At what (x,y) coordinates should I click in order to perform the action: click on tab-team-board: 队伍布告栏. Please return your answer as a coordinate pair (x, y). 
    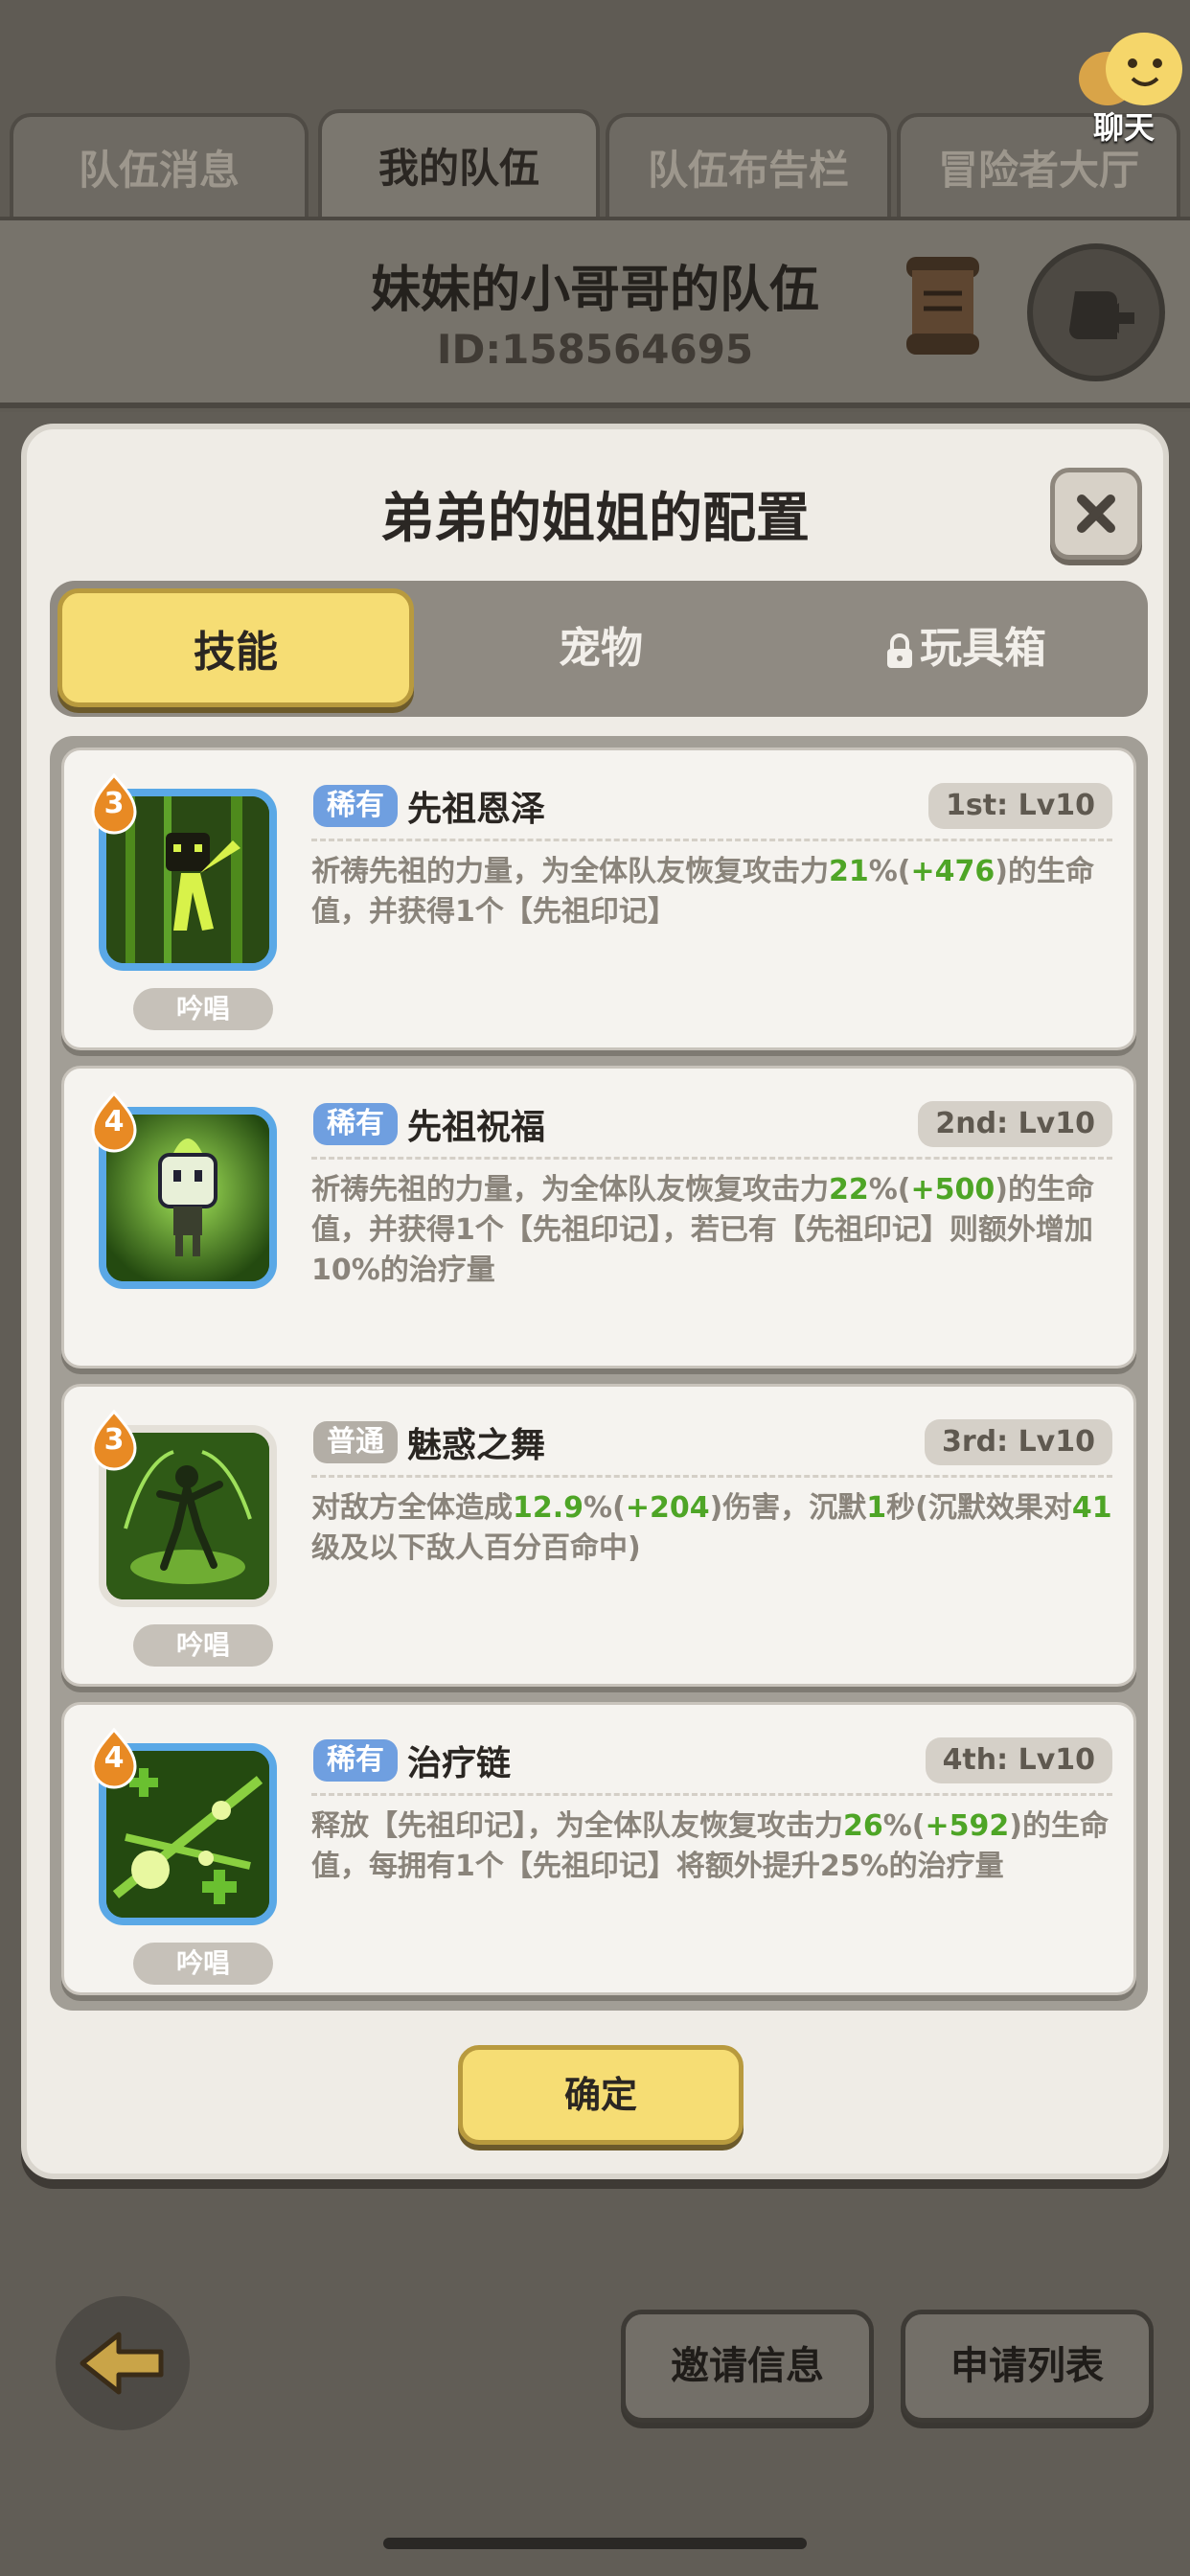
    Looking at the image, I should click on (748, 166).